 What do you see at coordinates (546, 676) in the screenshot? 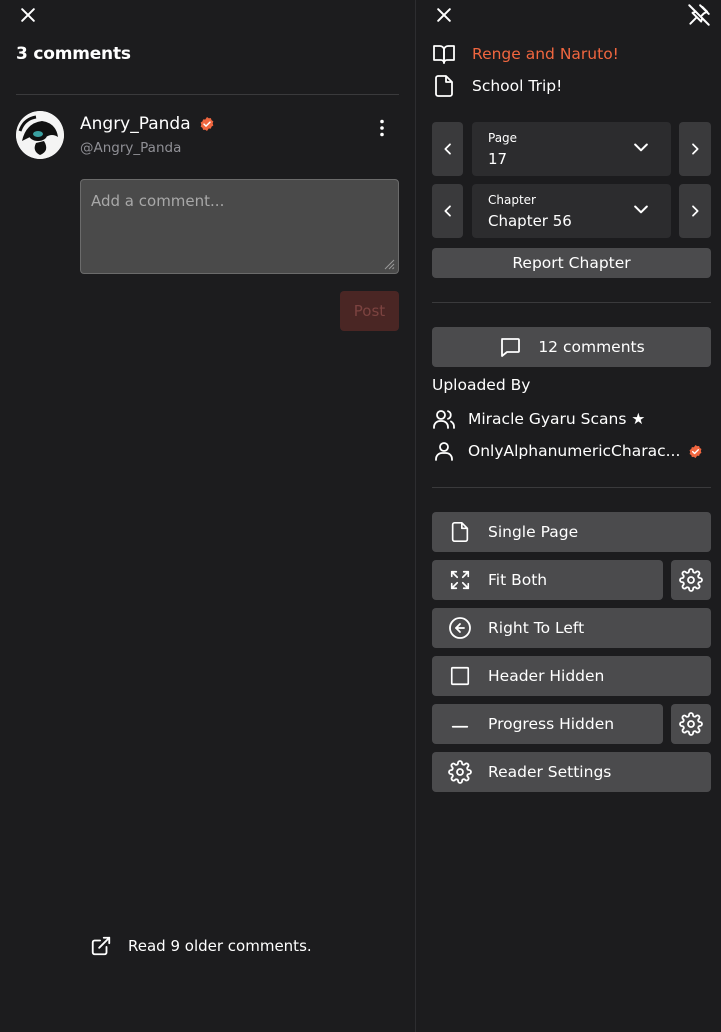
I see `header-visibility-label: Header Hidden` at bounding box center [546, 676].